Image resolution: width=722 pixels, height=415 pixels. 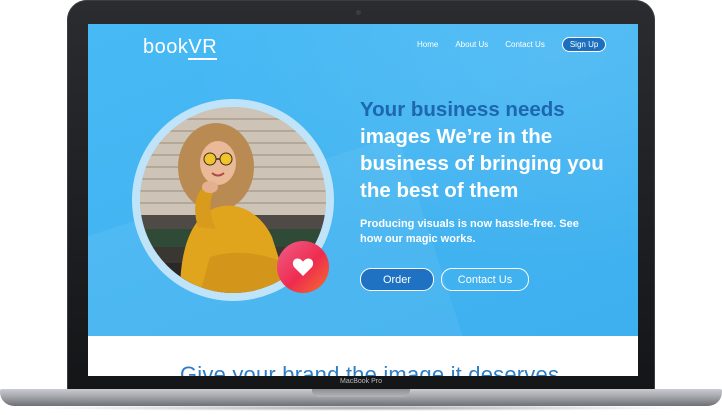 I want to click on logo-text-vr: VR, so click(x=203, y=48).